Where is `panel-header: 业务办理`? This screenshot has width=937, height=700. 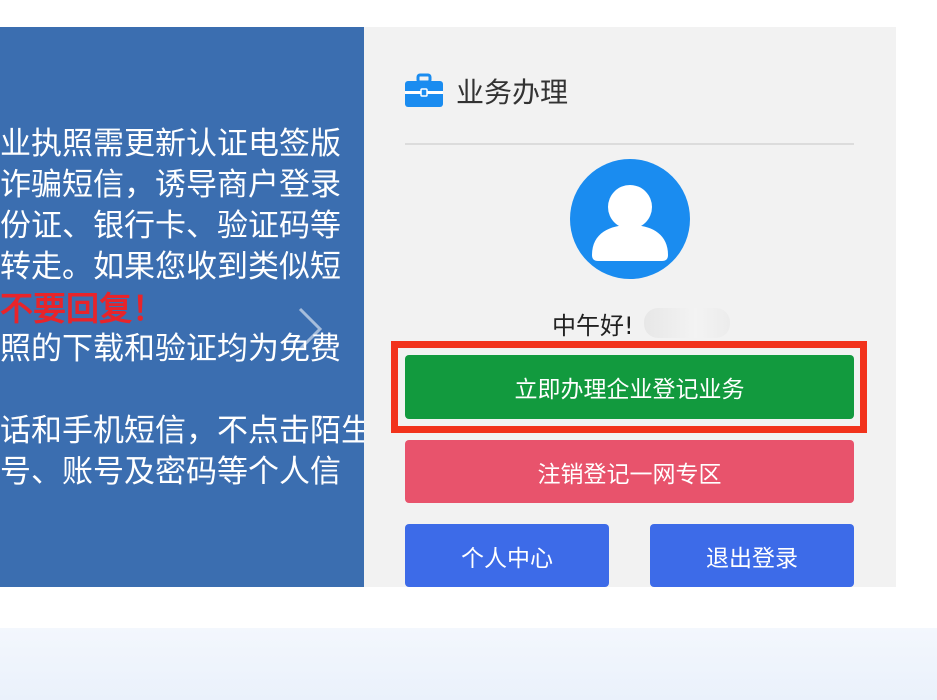 panel-header: 业务办理 is located at coordinates (486, 91).